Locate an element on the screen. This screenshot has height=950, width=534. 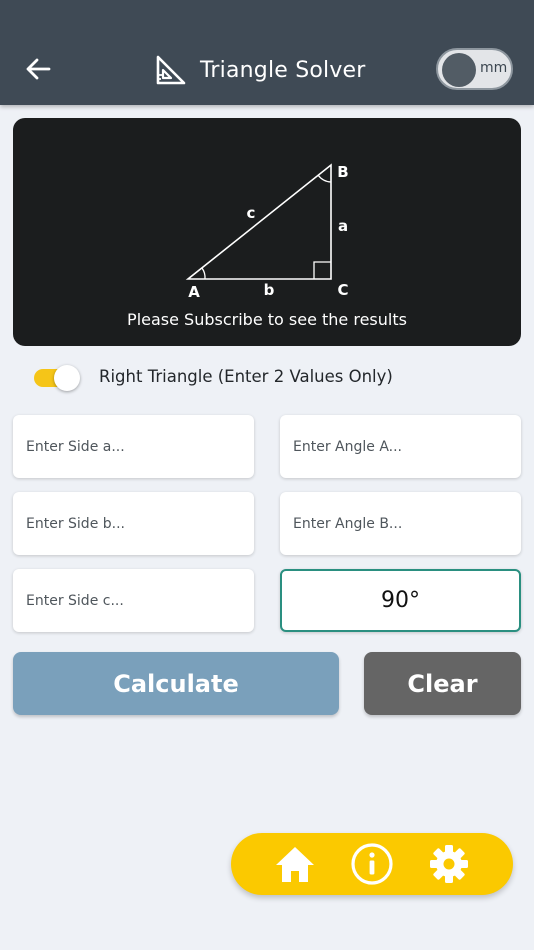
subscribe-message: Please Subscribe to see the results is located at coordinates (267, 319).